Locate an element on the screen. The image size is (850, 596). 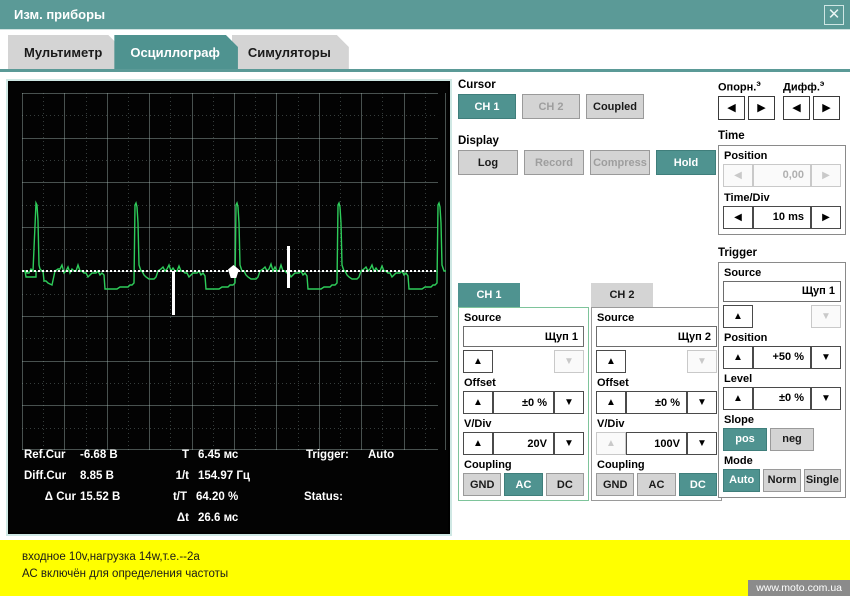
trigger-source-down-icon: ▼ is located at coordinates (826, 316).